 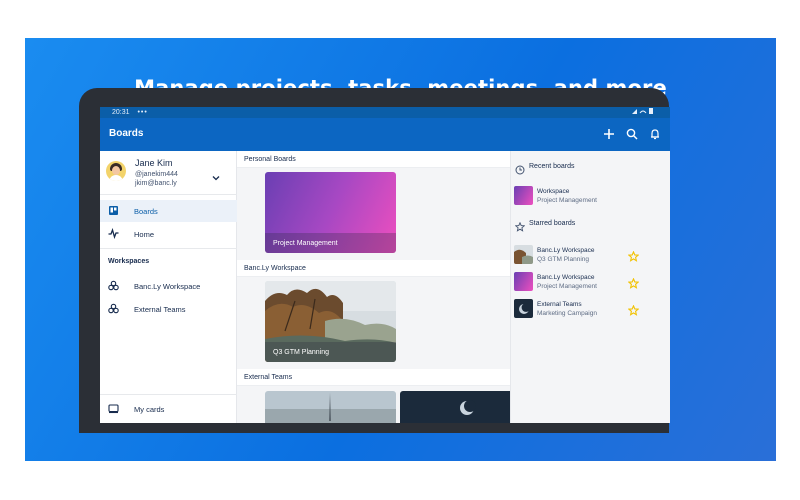 What do you see at coordinates (113, 210) in the screenshot?
I see `board-icon` at bounding box center [113, 210].